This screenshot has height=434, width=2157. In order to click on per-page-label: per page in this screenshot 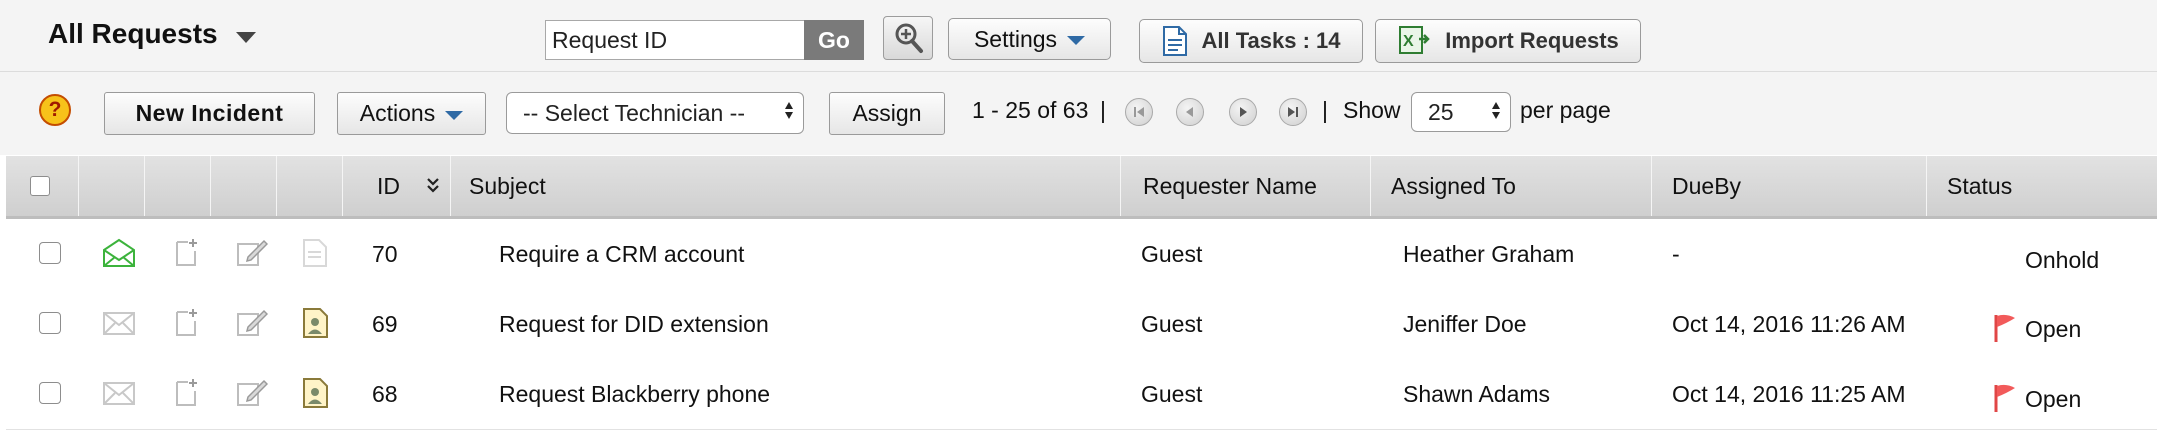, I will do `click(1565, 110)`.